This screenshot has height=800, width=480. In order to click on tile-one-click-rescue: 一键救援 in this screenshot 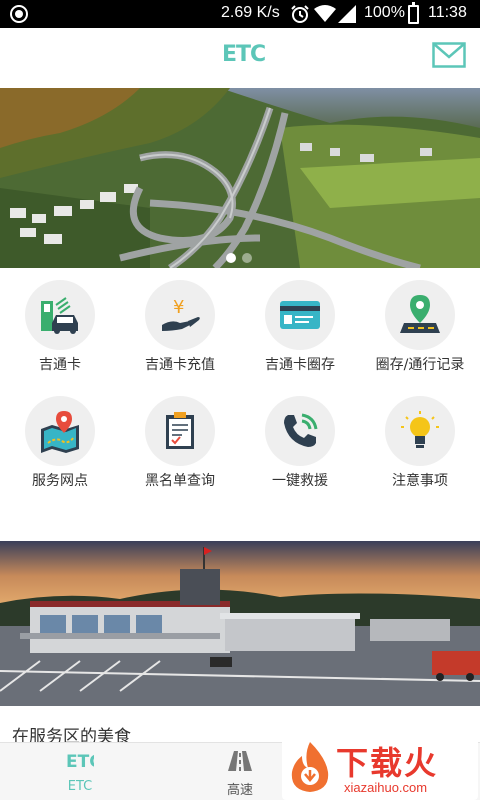, I will do `click(300, 441)`.